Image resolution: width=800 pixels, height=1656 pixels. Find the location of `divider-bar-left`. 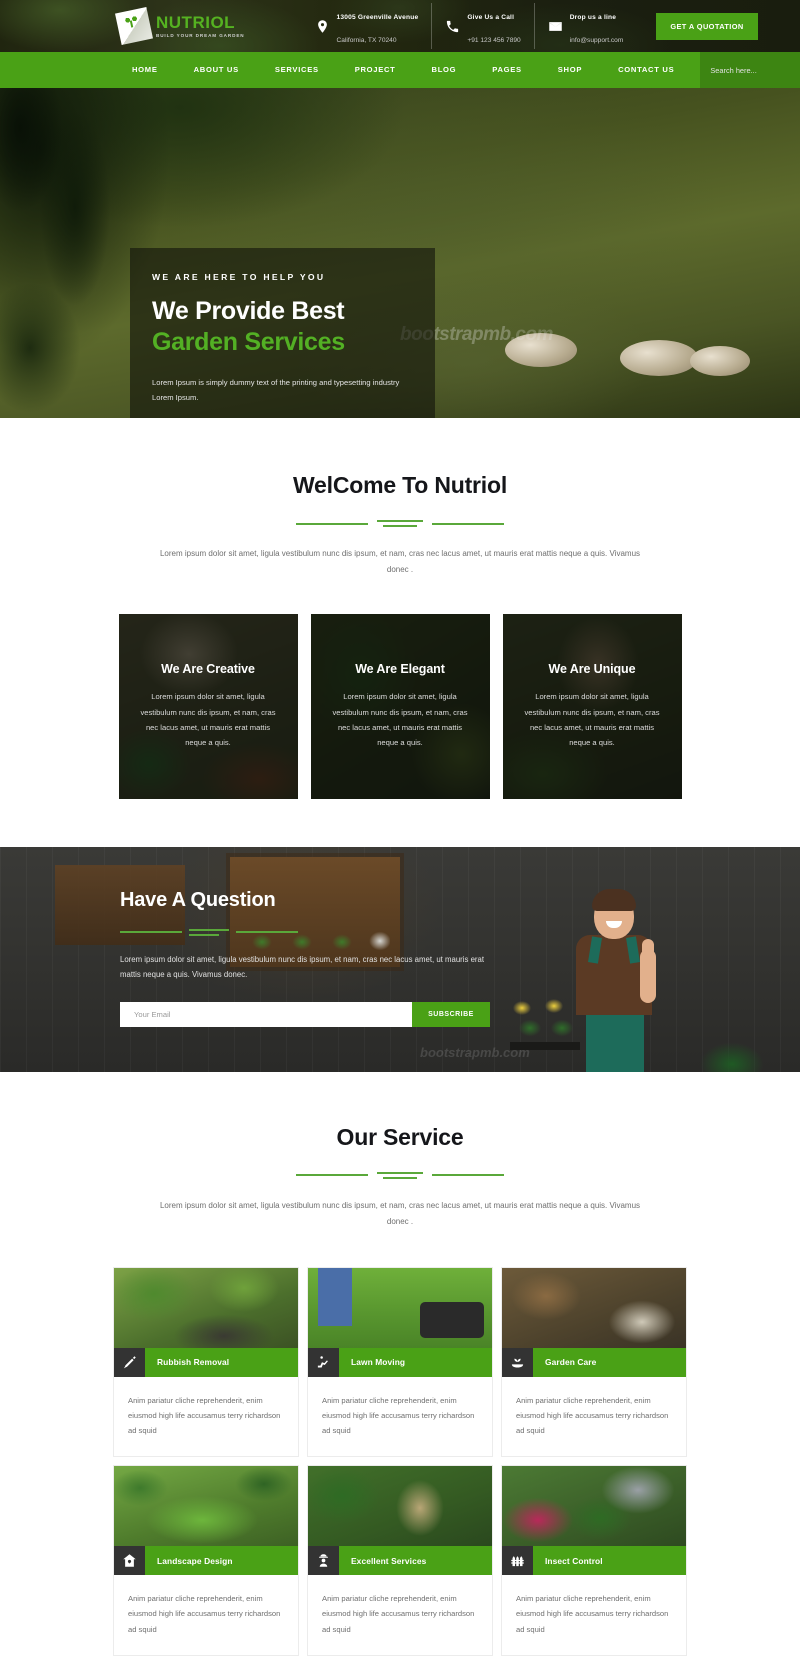

divider-bar-left is located at coordinates (332, 523).